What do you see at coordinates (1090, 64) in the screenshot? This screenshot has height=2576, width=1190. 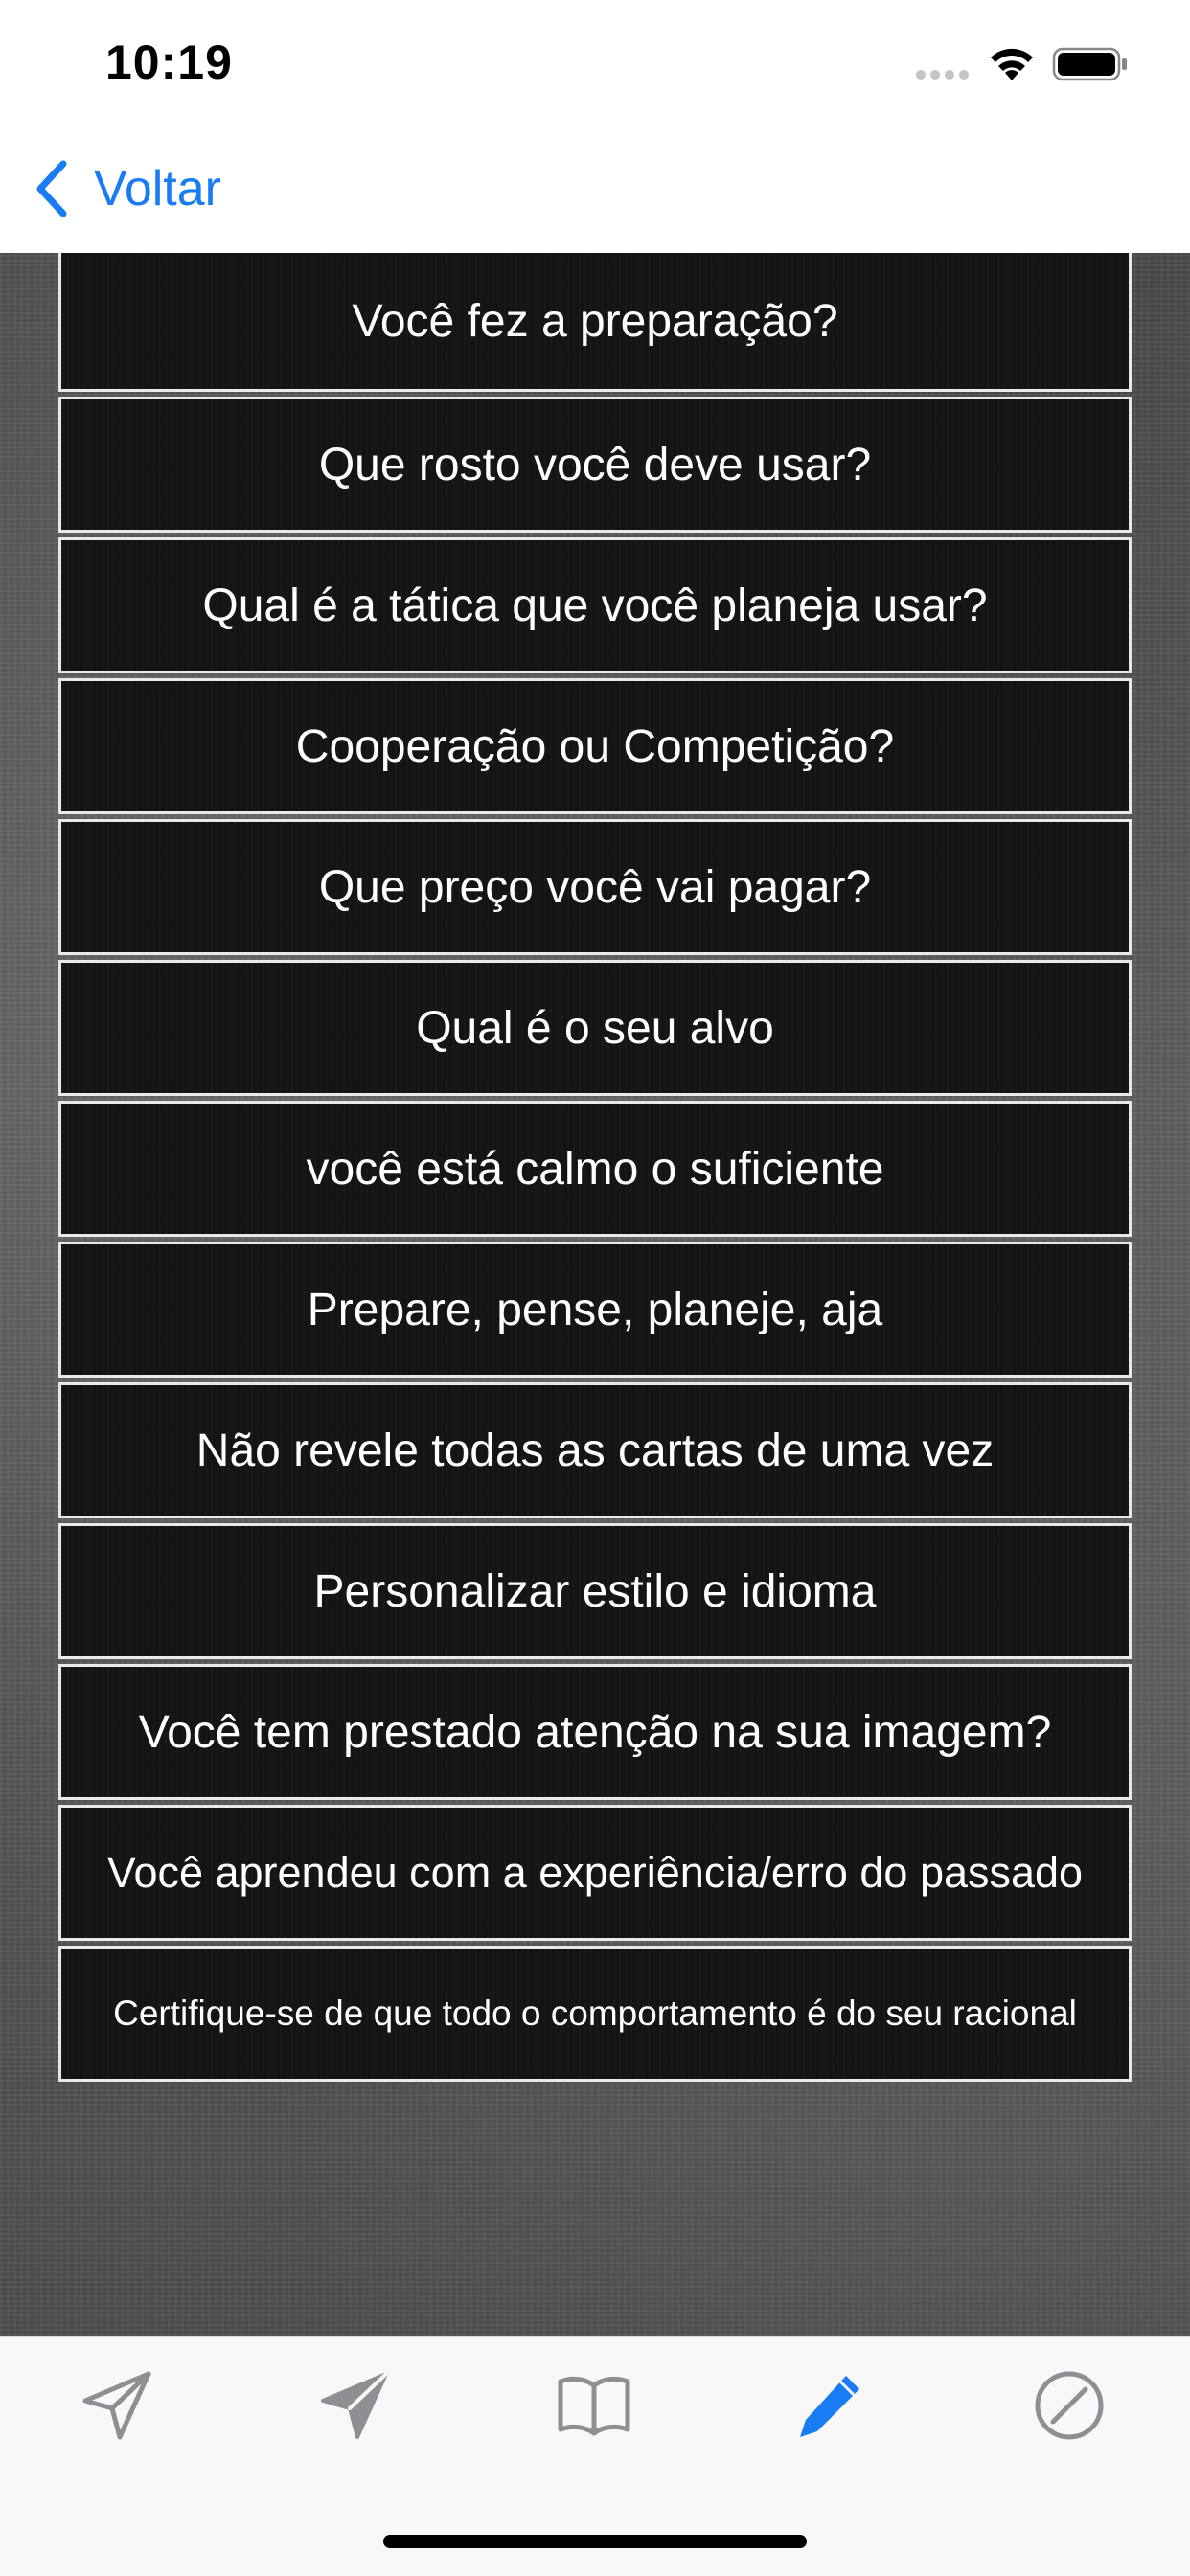 I see `battery-icon` at bounding box center [1090, 64].